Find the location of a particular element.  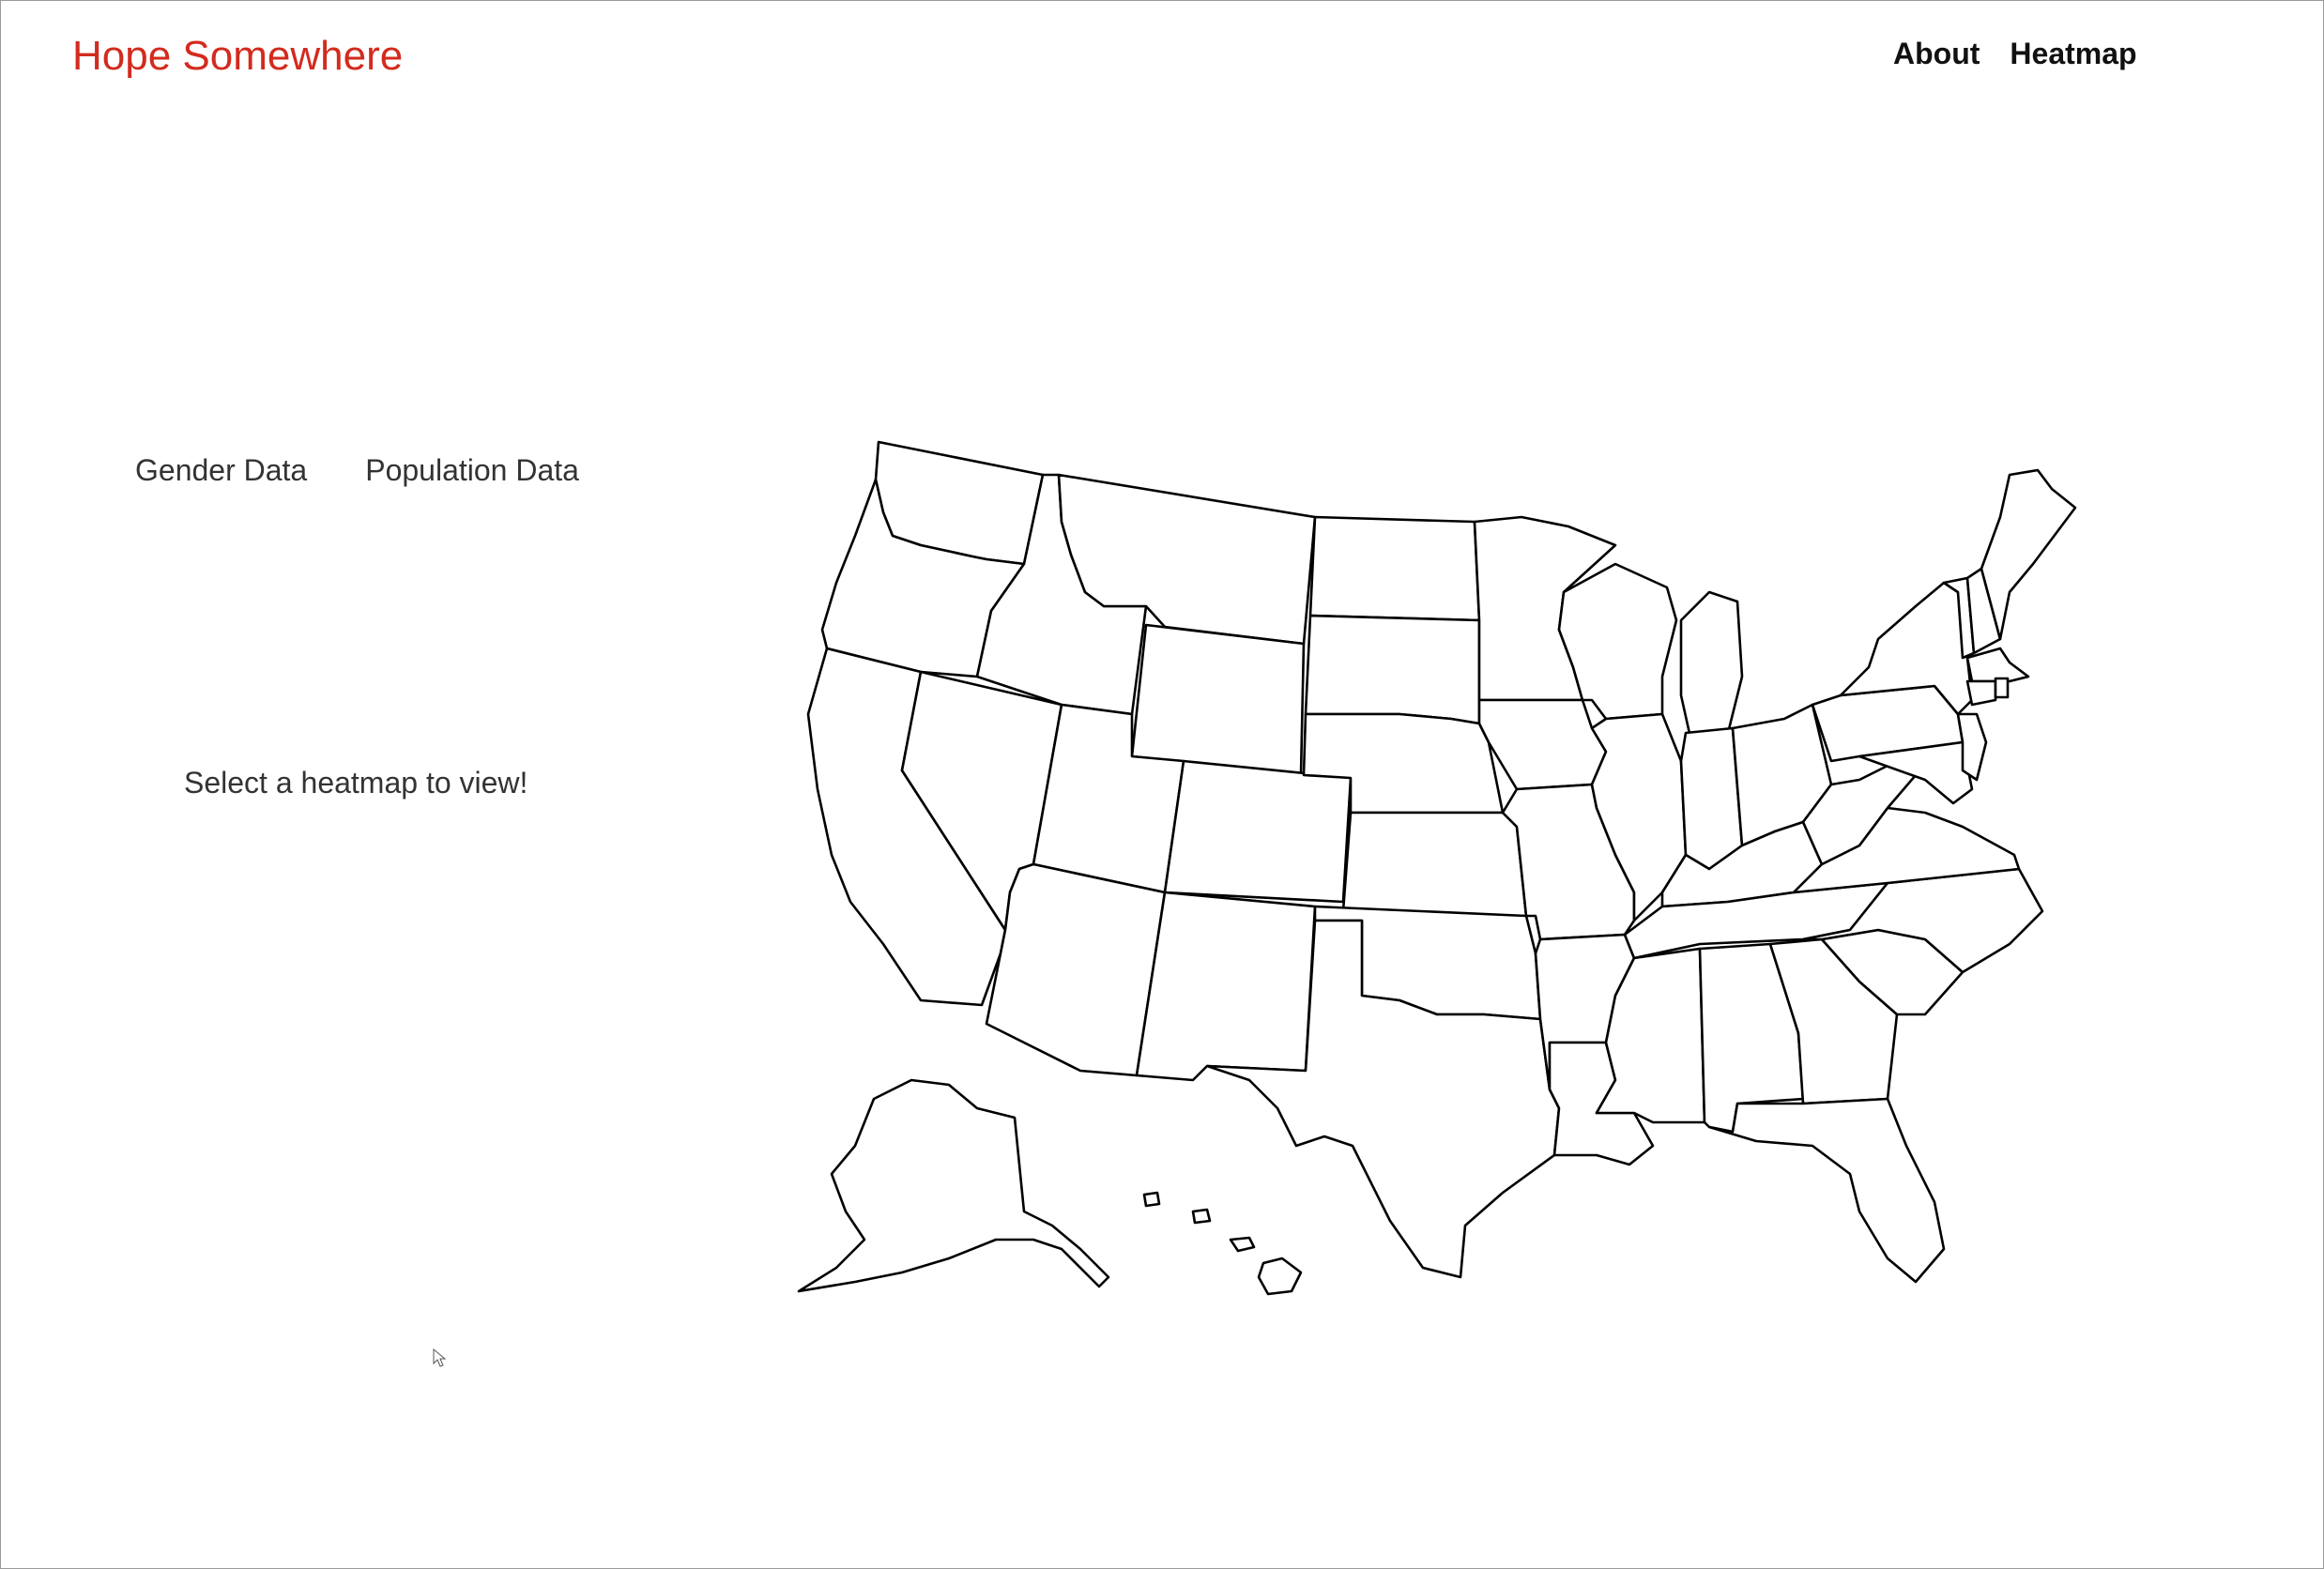

state-new-mexico is located at coordinates (1226, 987).